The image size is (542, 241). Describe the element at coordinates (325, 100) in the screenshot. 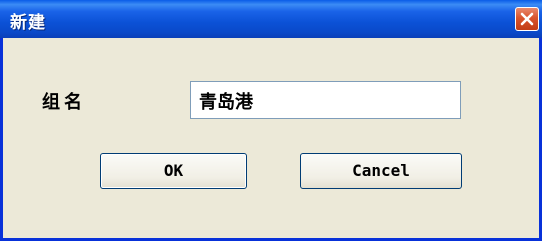

I see `group-name-input: 青岛港` at that location.